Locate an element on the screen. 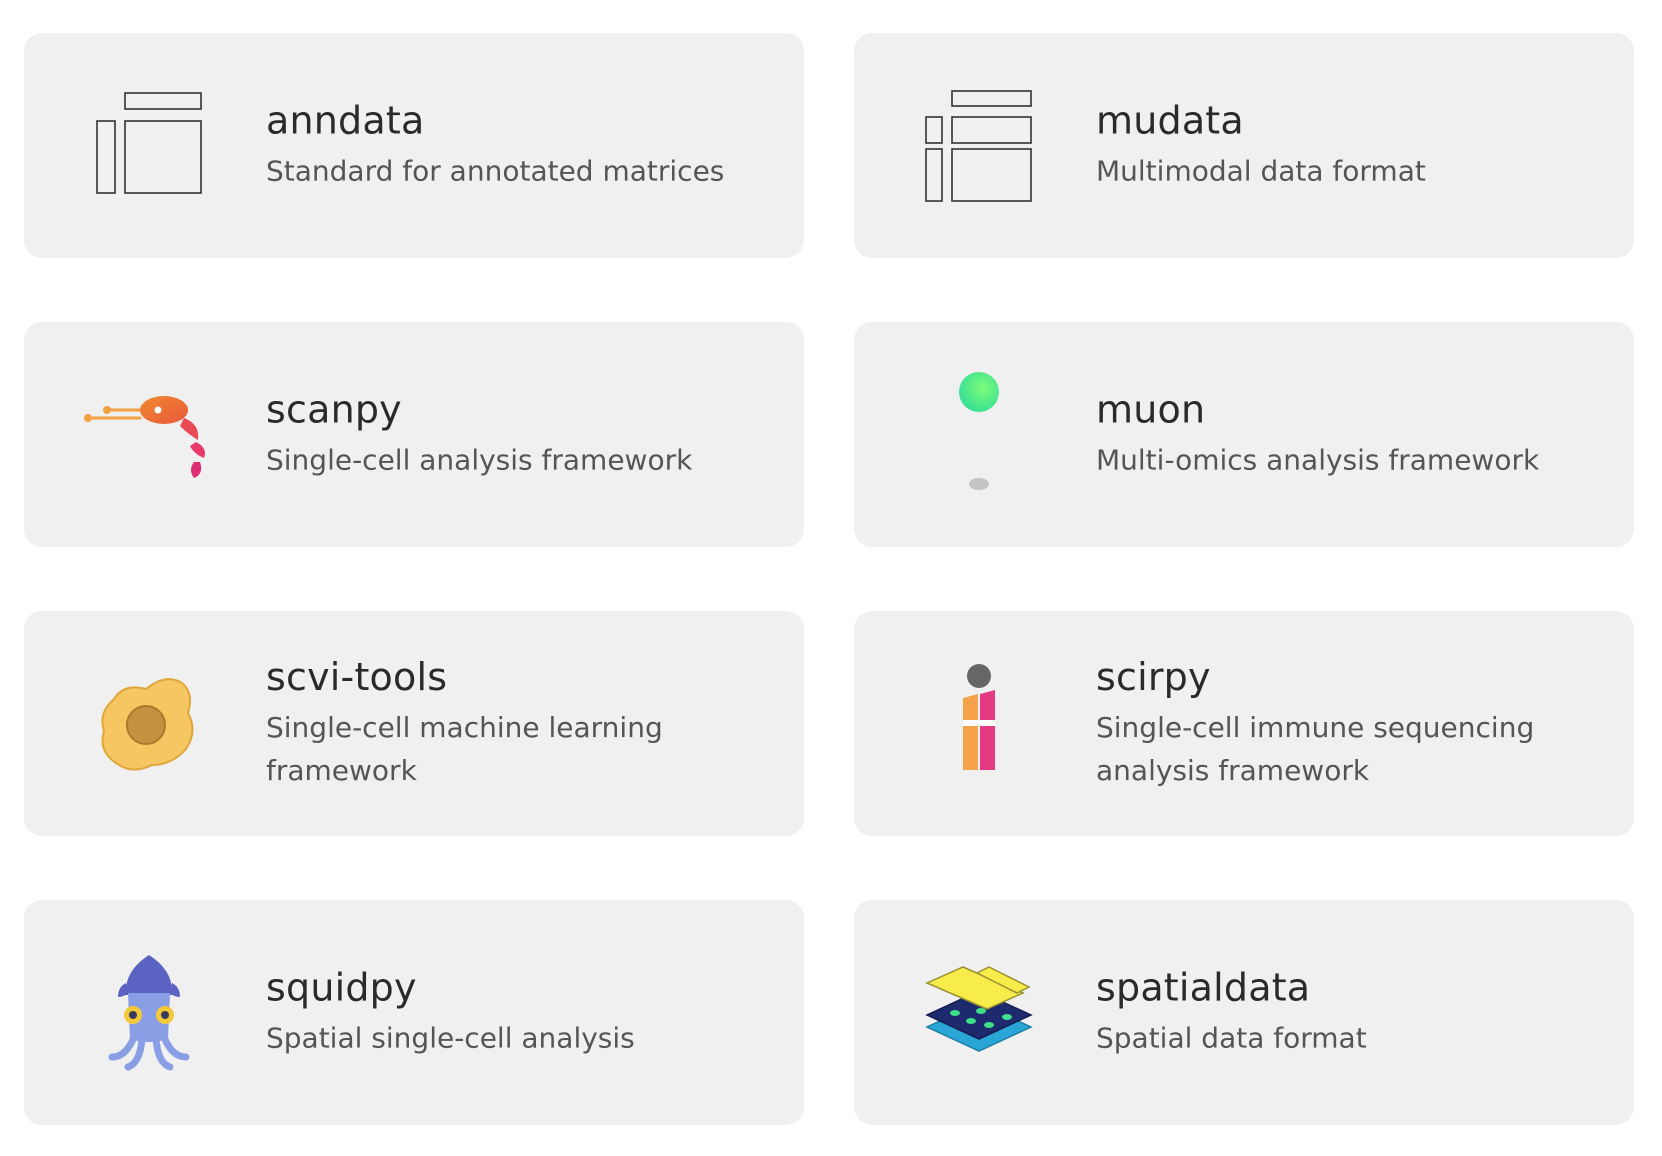 The image size is (1662, 1156). scvi-tools-egg-icon is located at coordinates (149, 724).